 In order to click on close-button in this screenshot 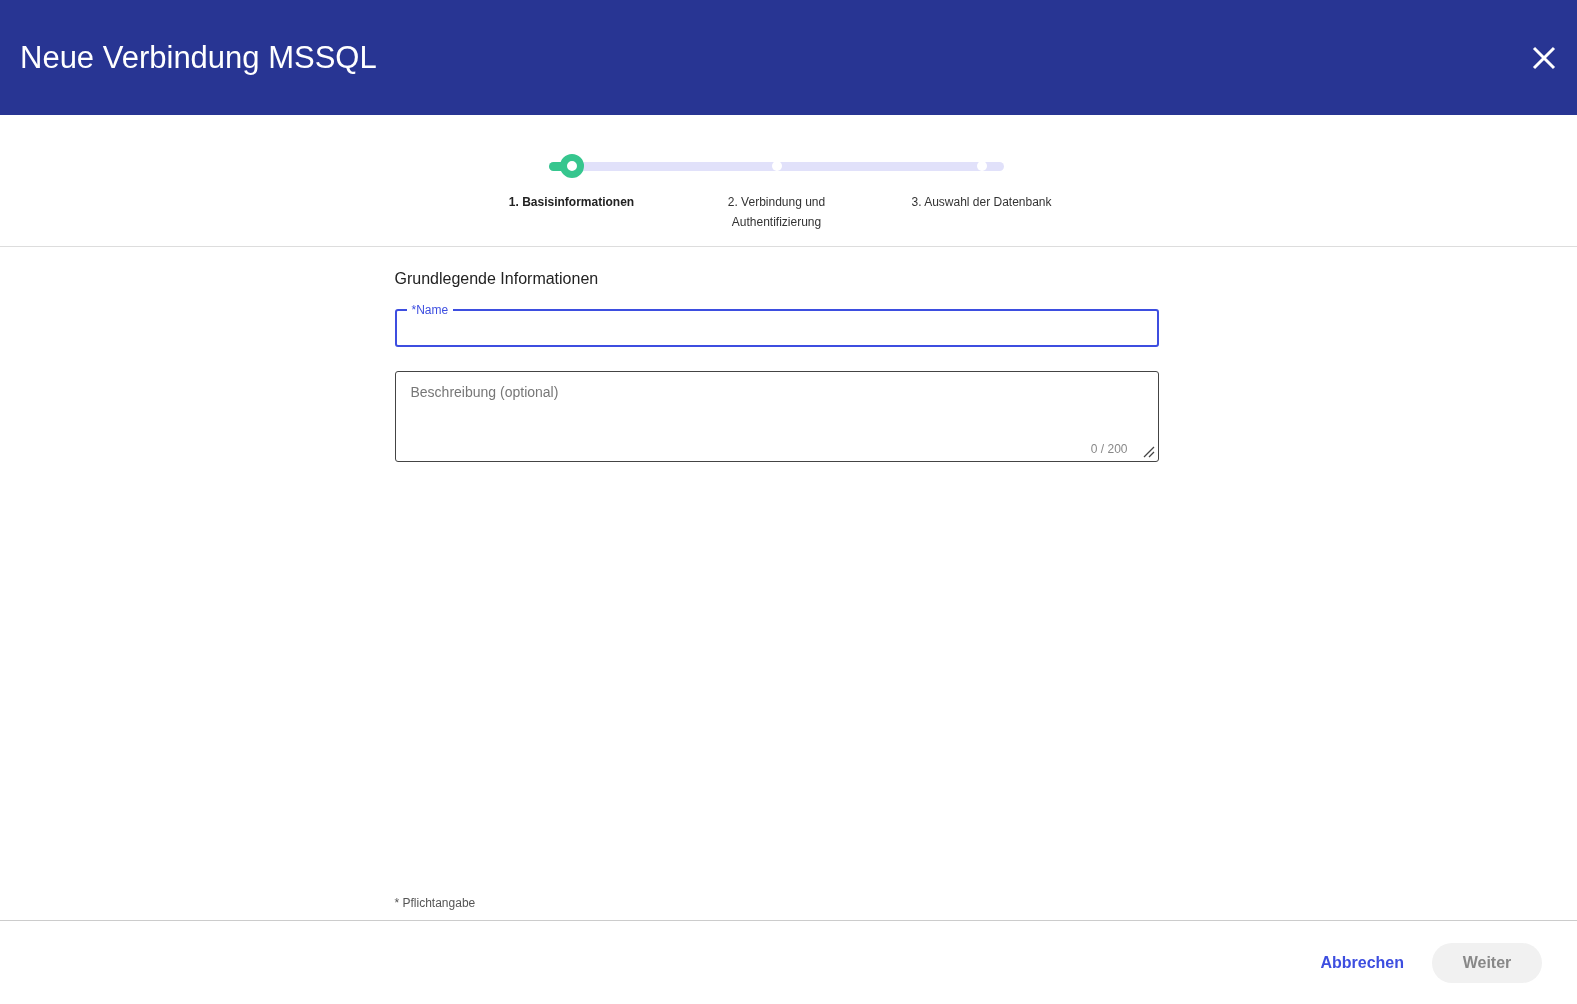, I will do `click(1544, 57)`.